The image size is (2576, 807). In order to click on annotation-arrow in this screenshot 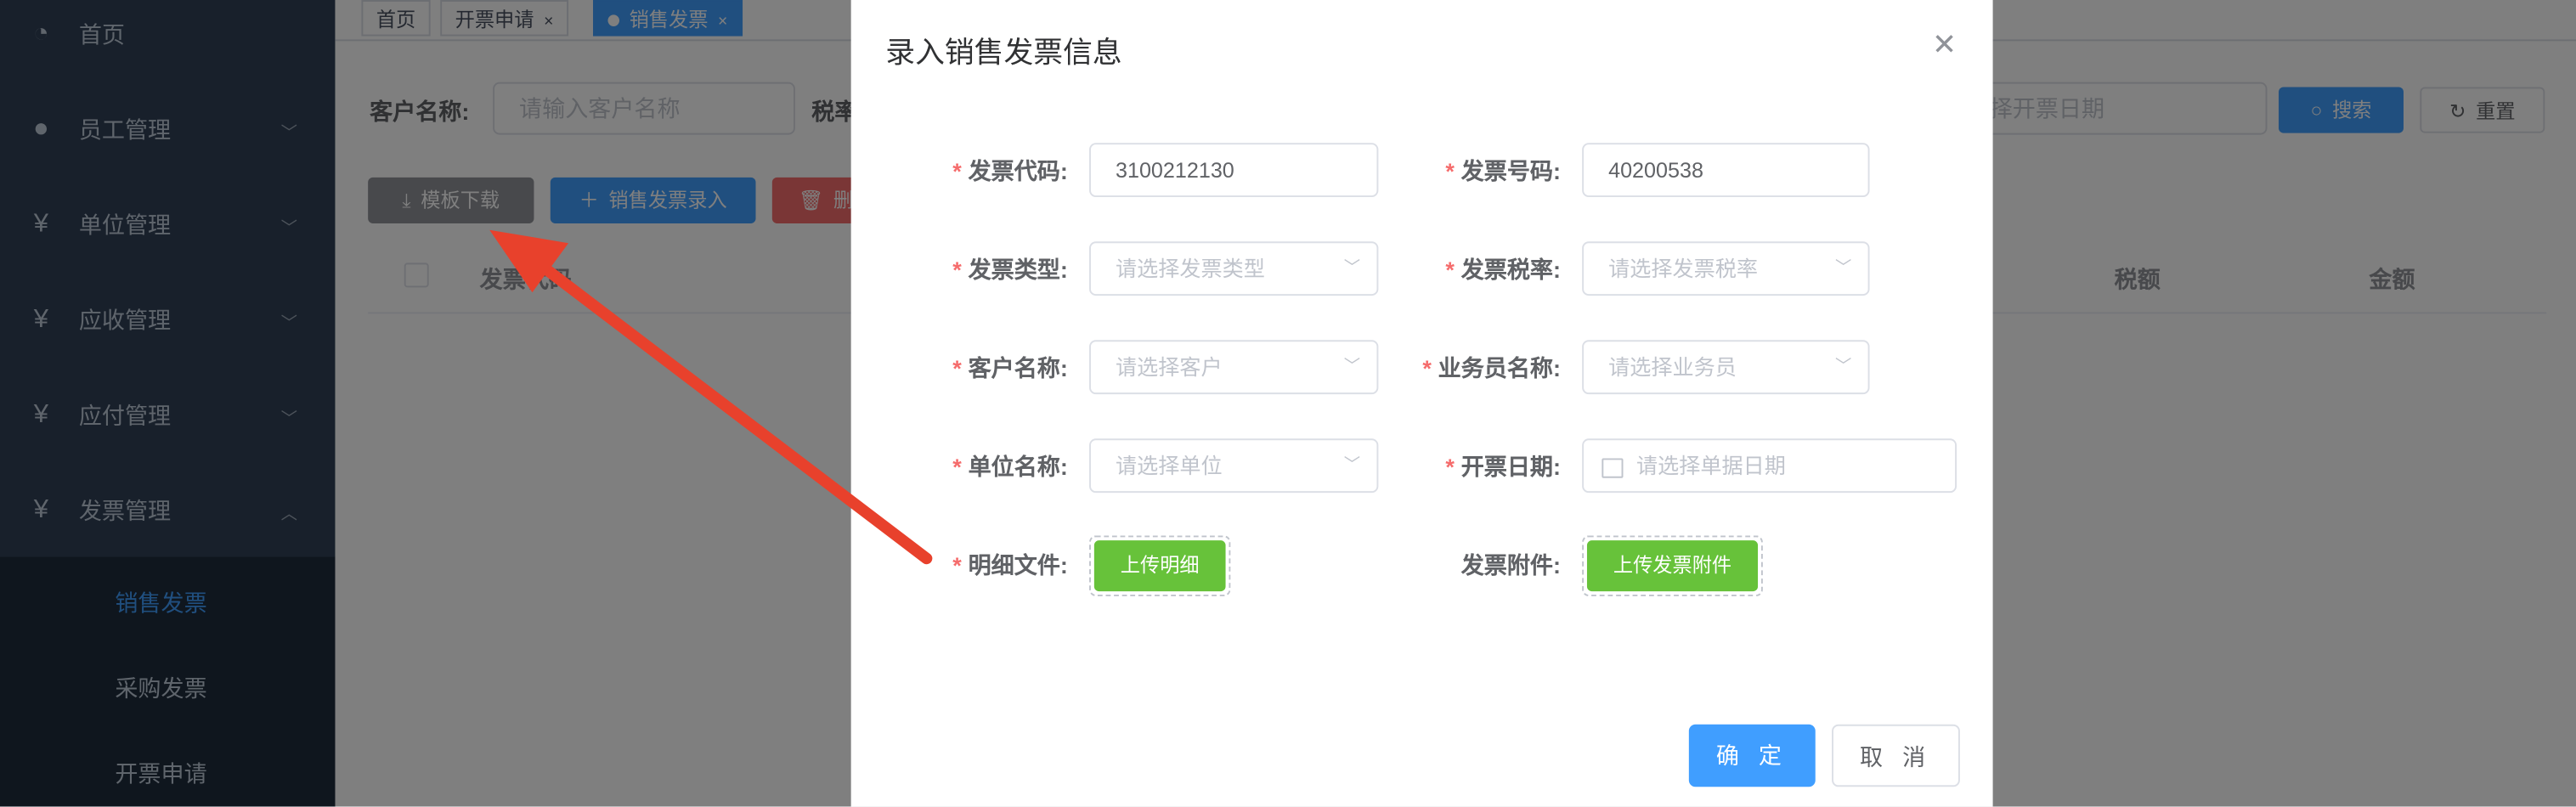, I will do `click(711, 397)`.